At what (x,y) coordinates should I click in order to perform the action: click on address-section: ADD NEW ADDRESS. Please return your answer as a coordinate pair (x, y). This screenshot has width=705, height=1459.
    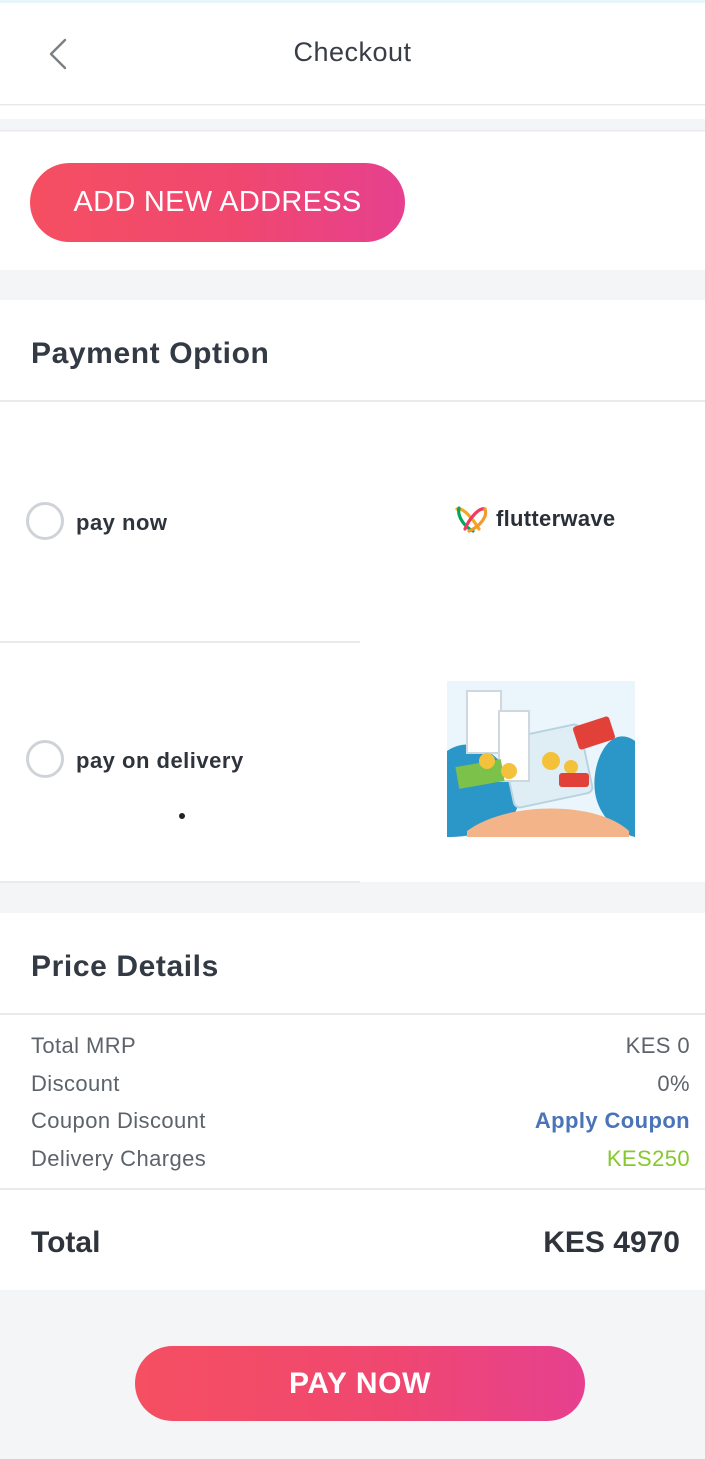
    Looking at the image, I should click on (352, 201).